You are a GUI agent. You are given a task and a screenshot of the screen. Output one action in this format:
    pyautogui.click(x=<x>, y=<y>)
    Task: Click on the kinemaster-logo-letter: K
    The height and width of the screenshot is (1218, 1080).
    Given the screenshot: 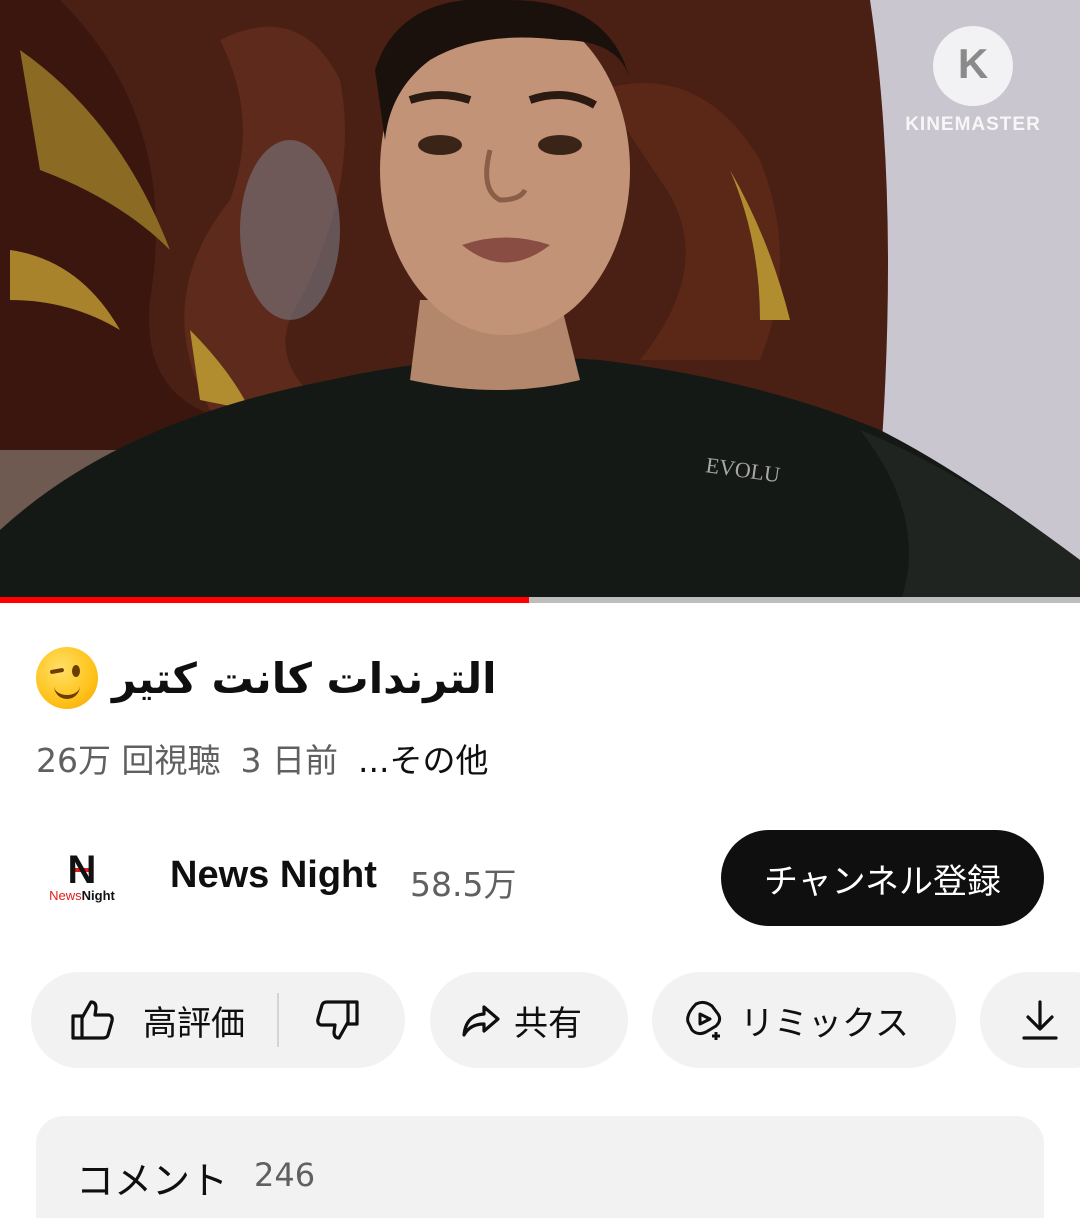 What is the action you would take?
    pyautogui.click(x=973, y=63)
    